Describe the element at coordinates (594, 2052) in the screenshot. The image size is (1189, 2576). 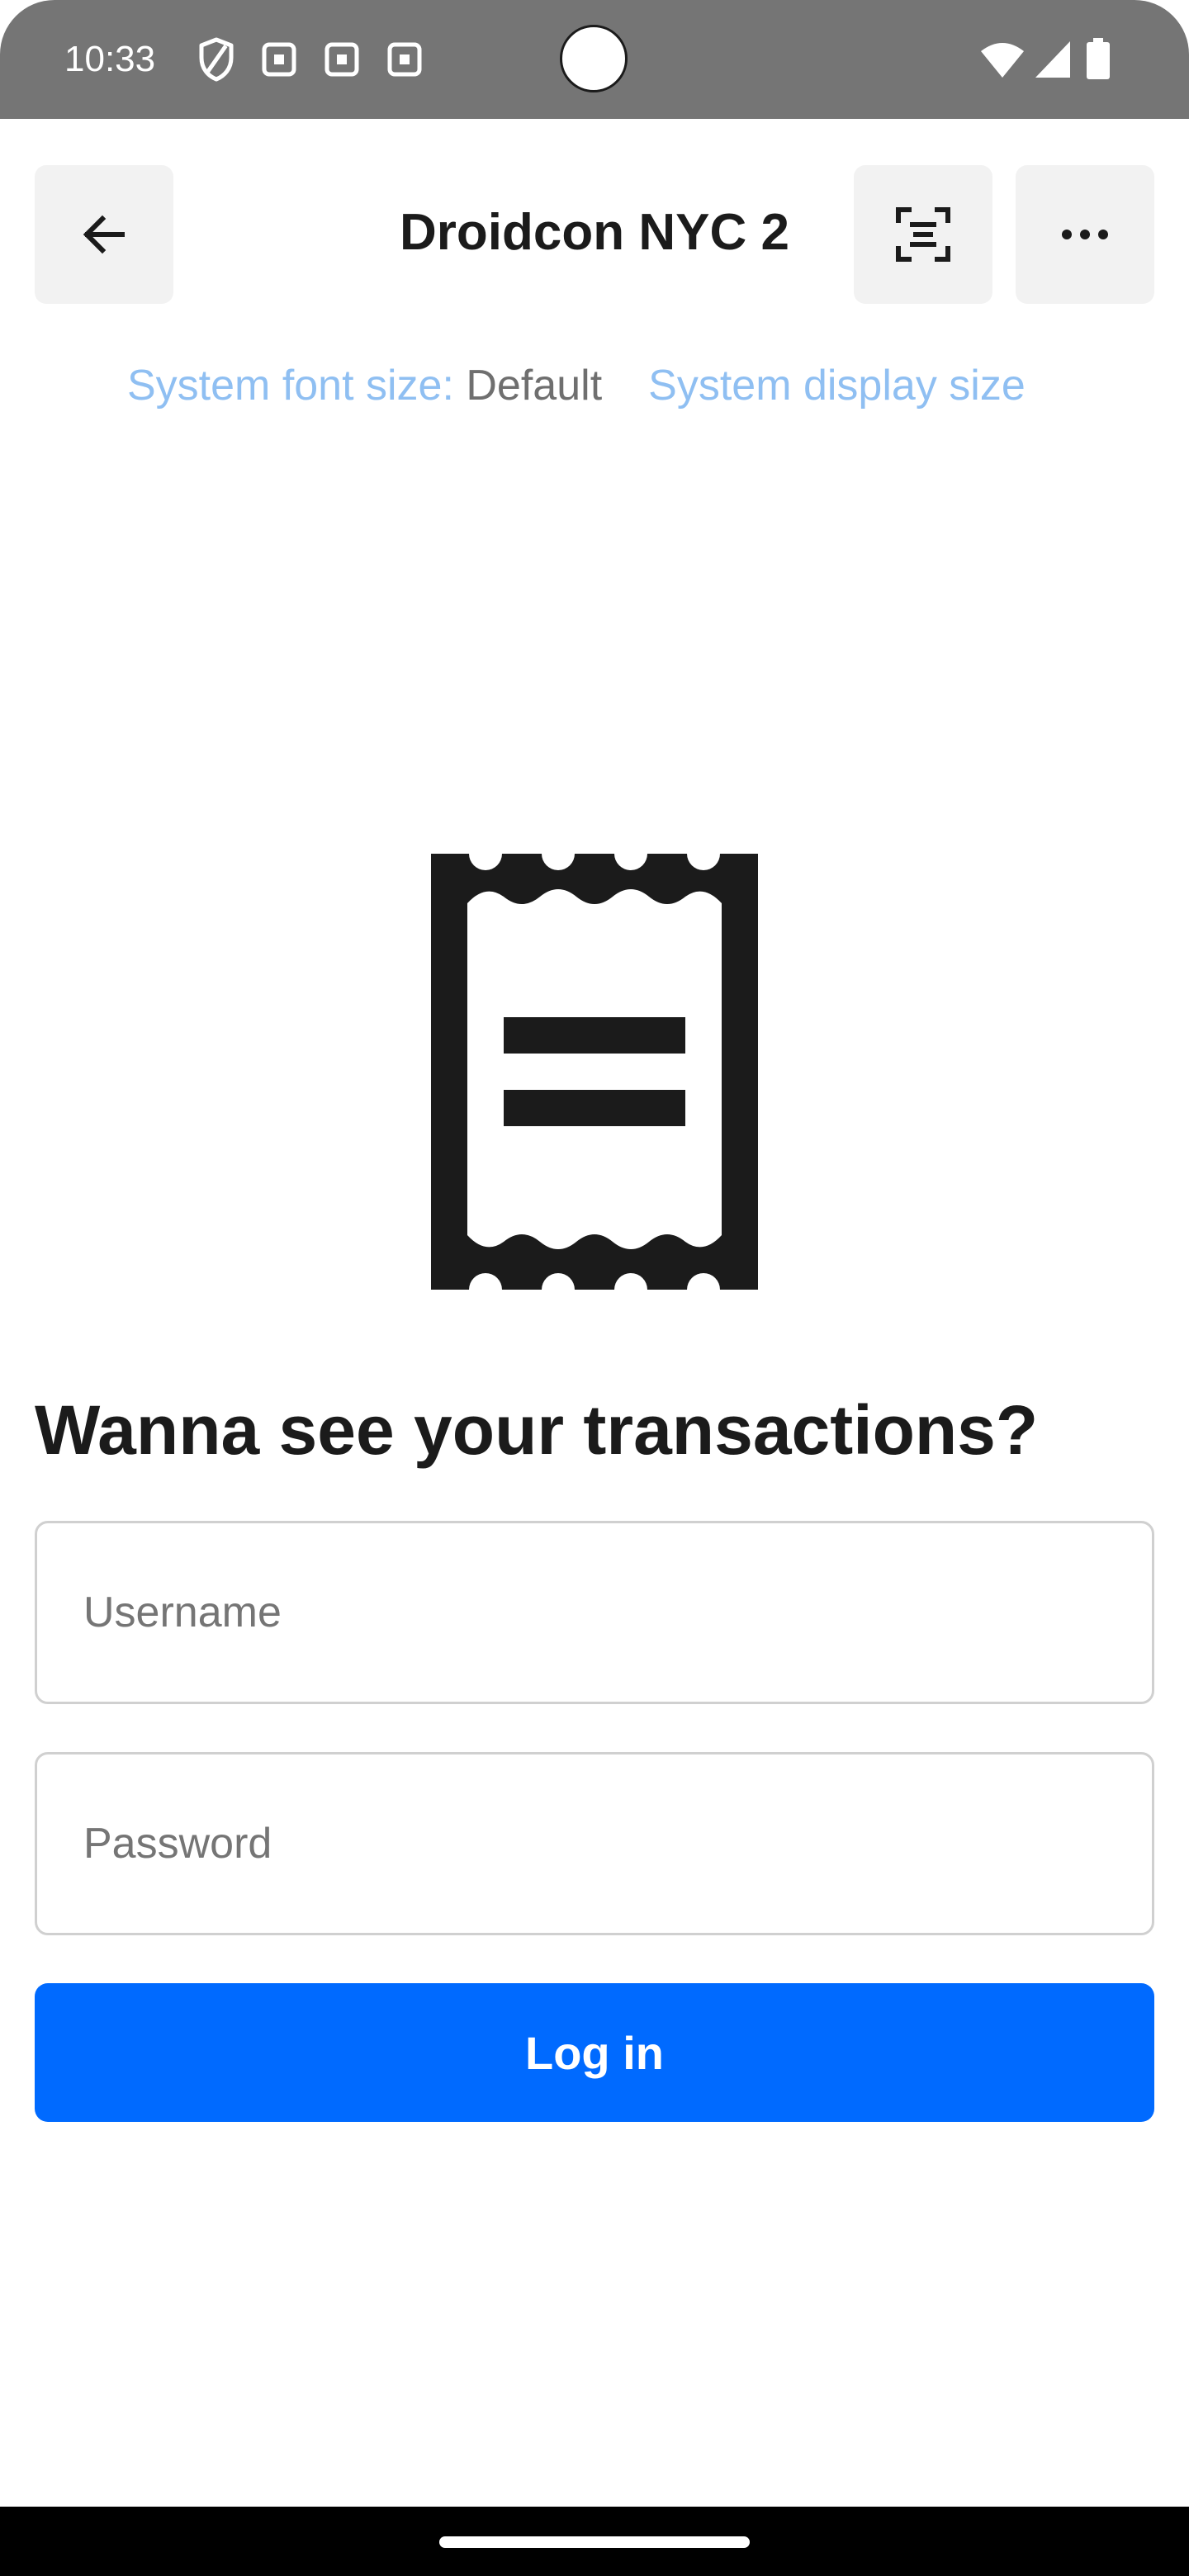
I see `login-button: Log in` at that location.